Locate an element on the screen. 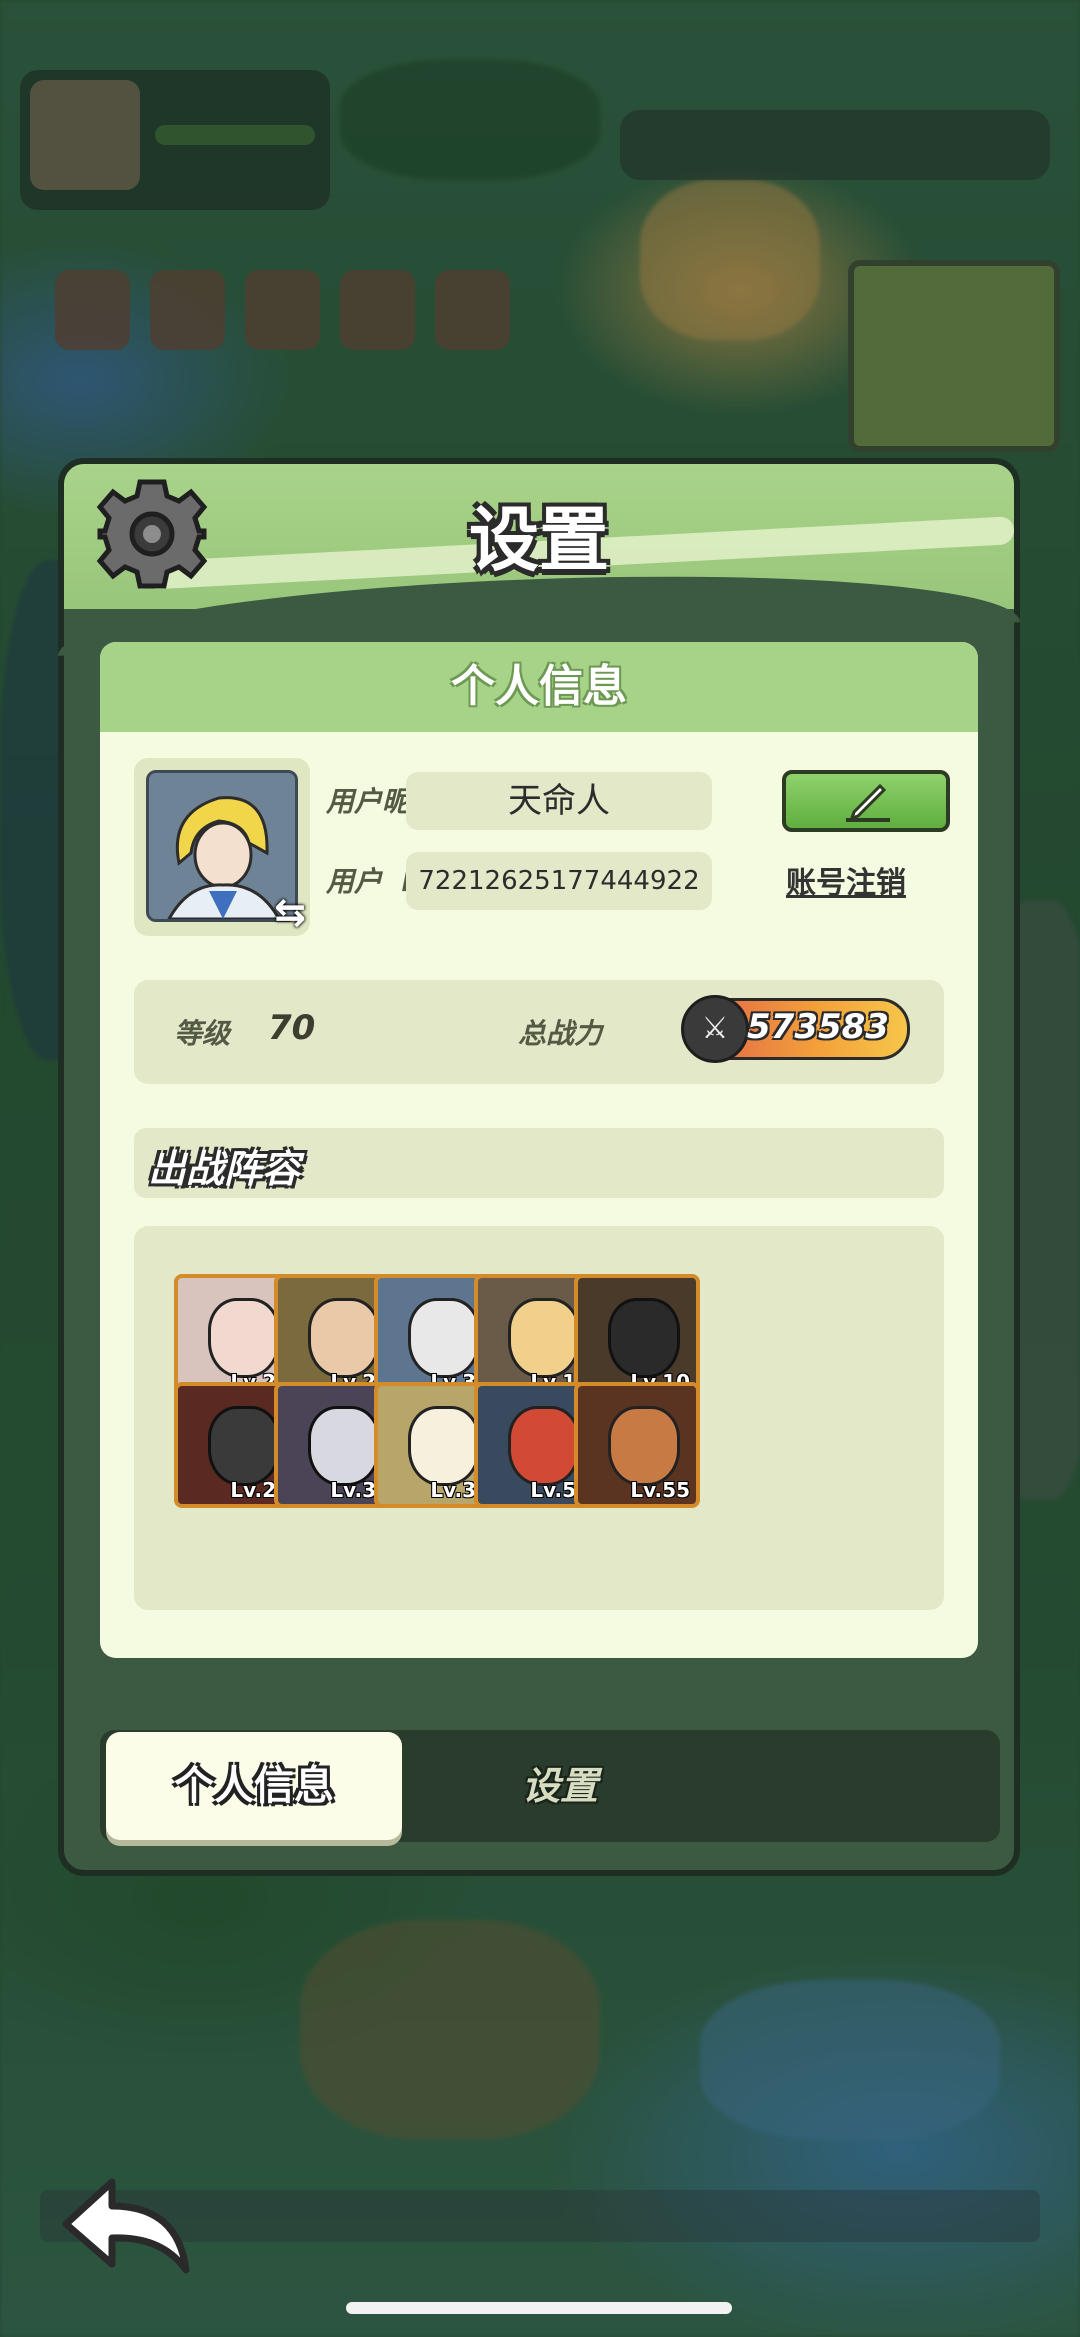  card-header: 个人信息 is located at coordinates (539, 687).